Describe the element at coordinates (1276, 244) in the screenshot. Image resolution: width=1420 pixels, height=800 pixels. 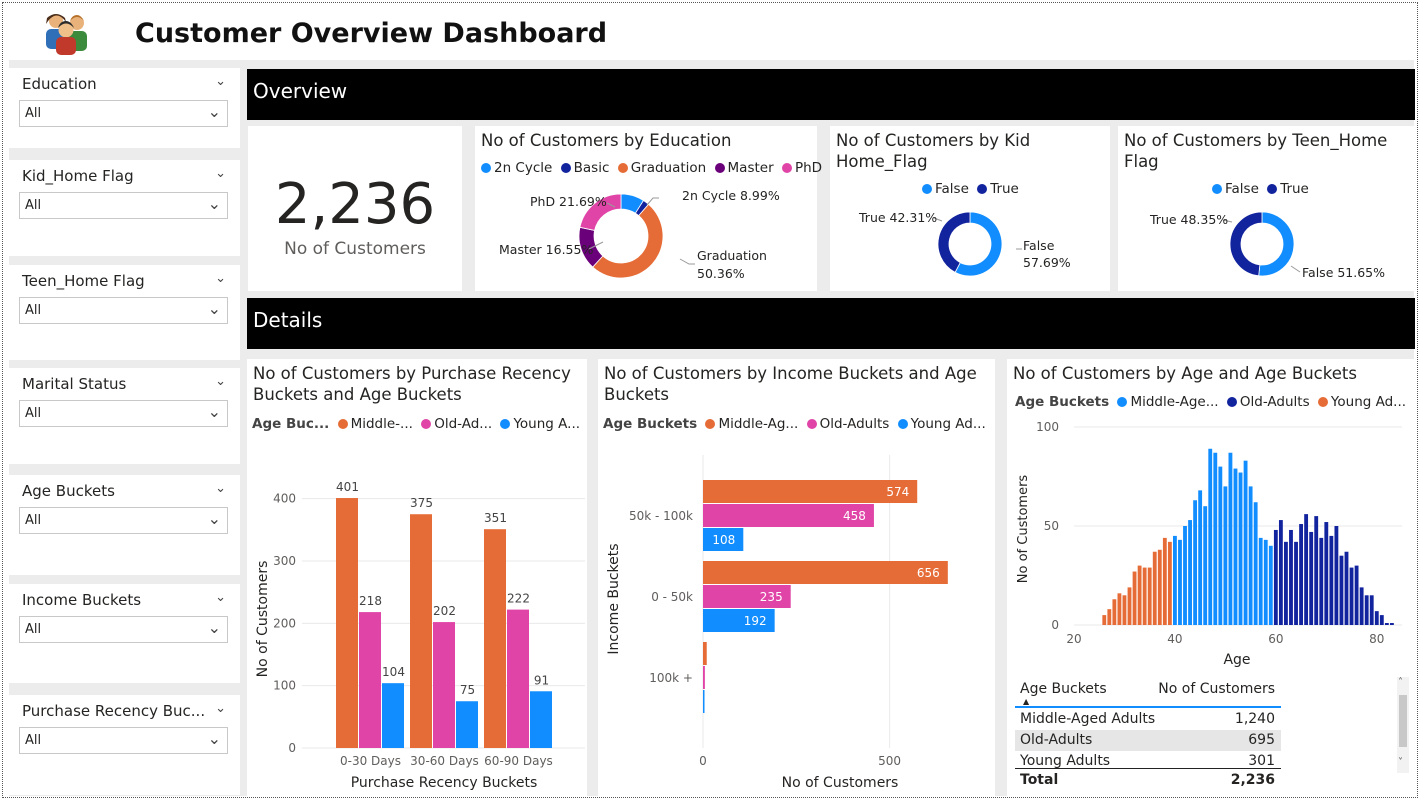
I see `donut-slice-false` at that location.